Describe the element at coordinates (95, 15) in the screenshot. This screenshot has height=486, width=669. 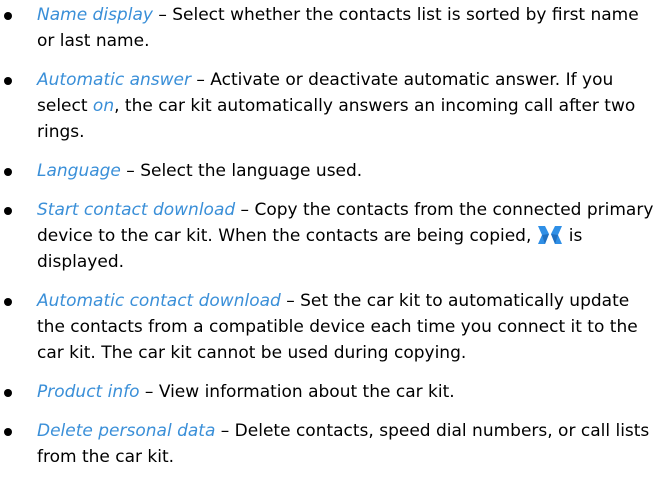
I see `option-term: Name display` at that location.